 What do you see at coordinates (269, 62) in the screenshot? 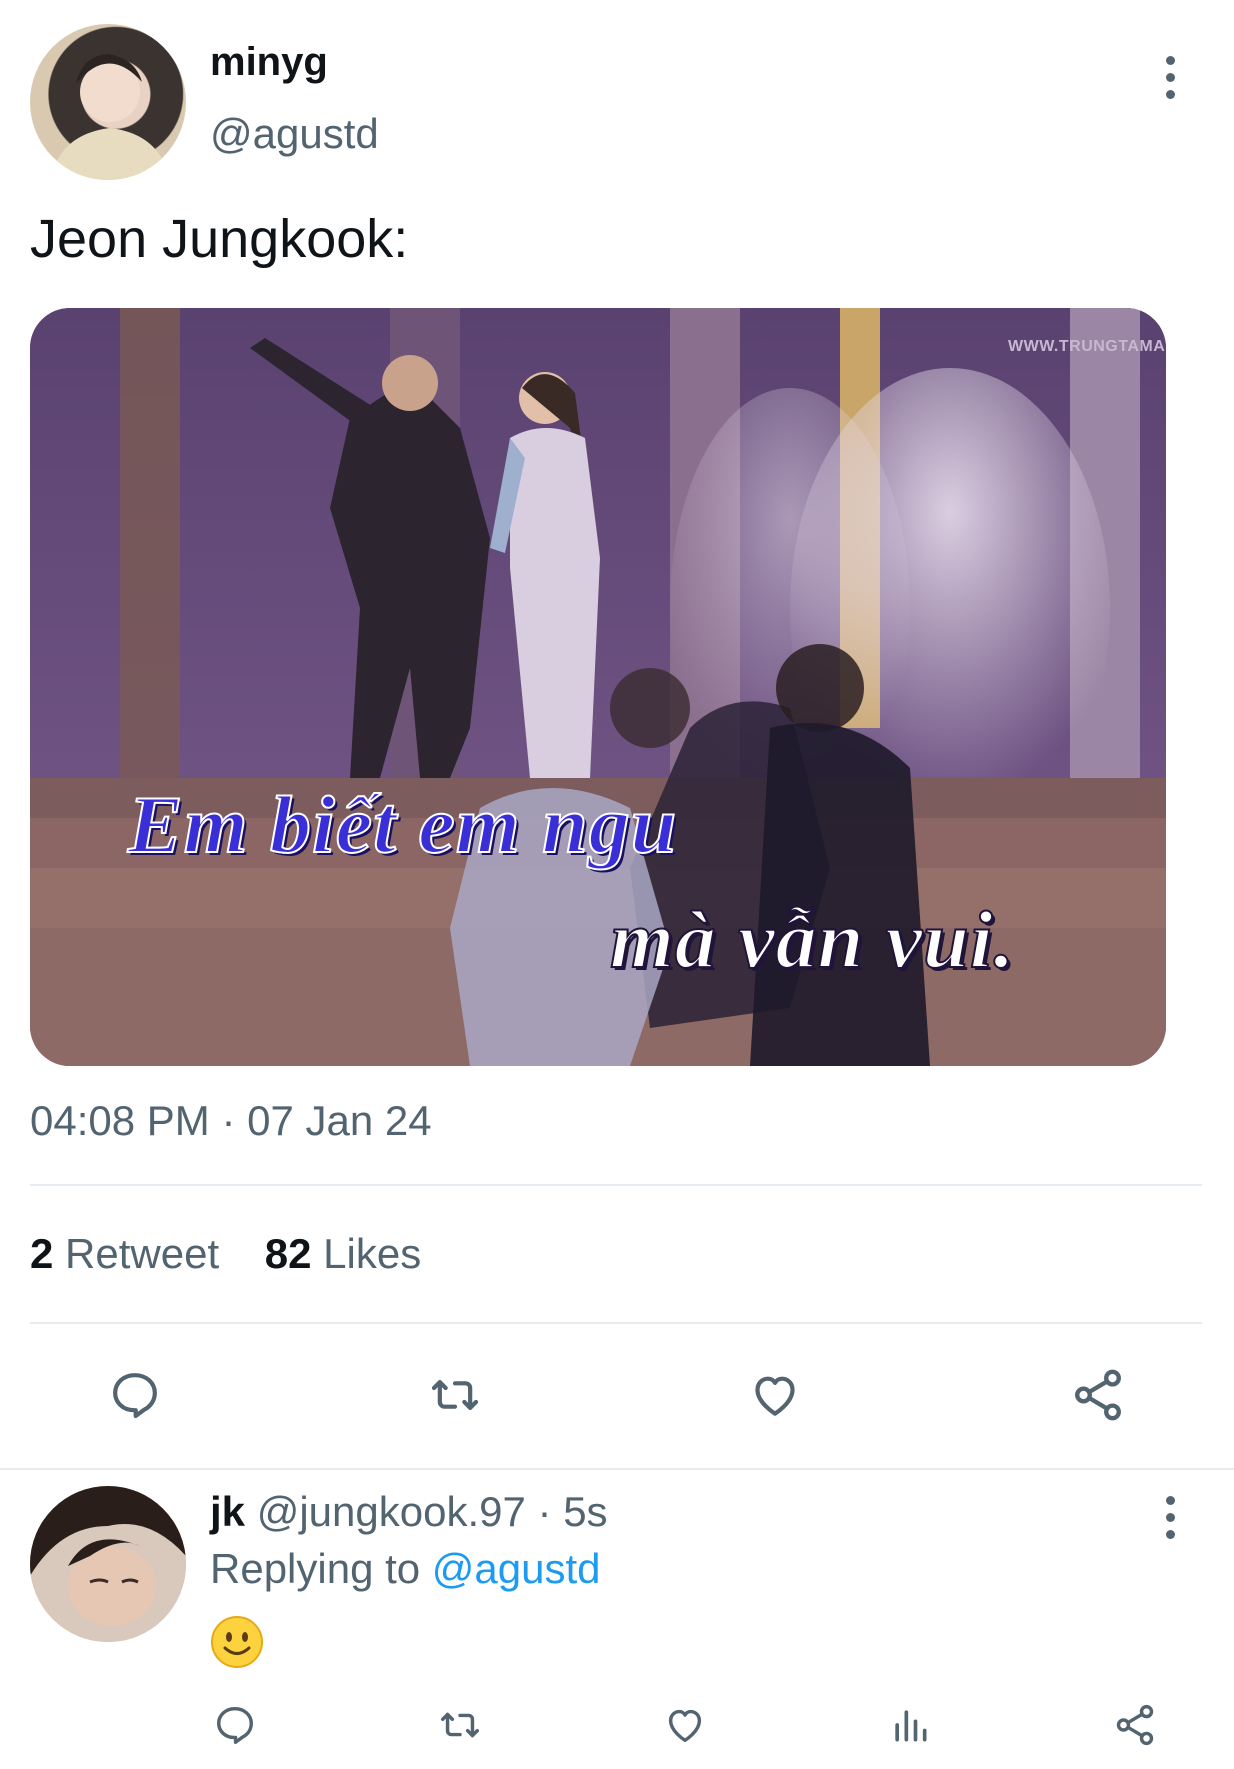
I see `author-name: minyg` at bounding box center [269, 62].